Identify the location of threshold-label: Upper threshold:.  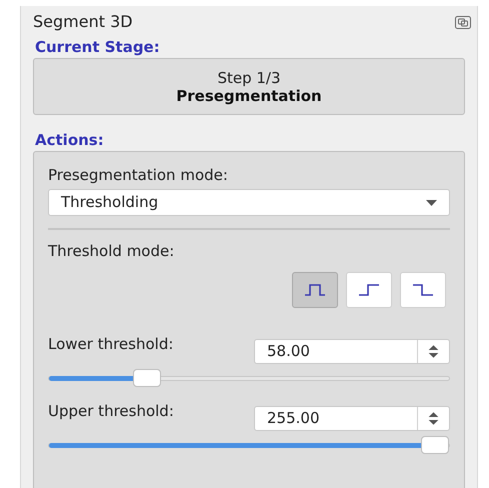
(111, 411).